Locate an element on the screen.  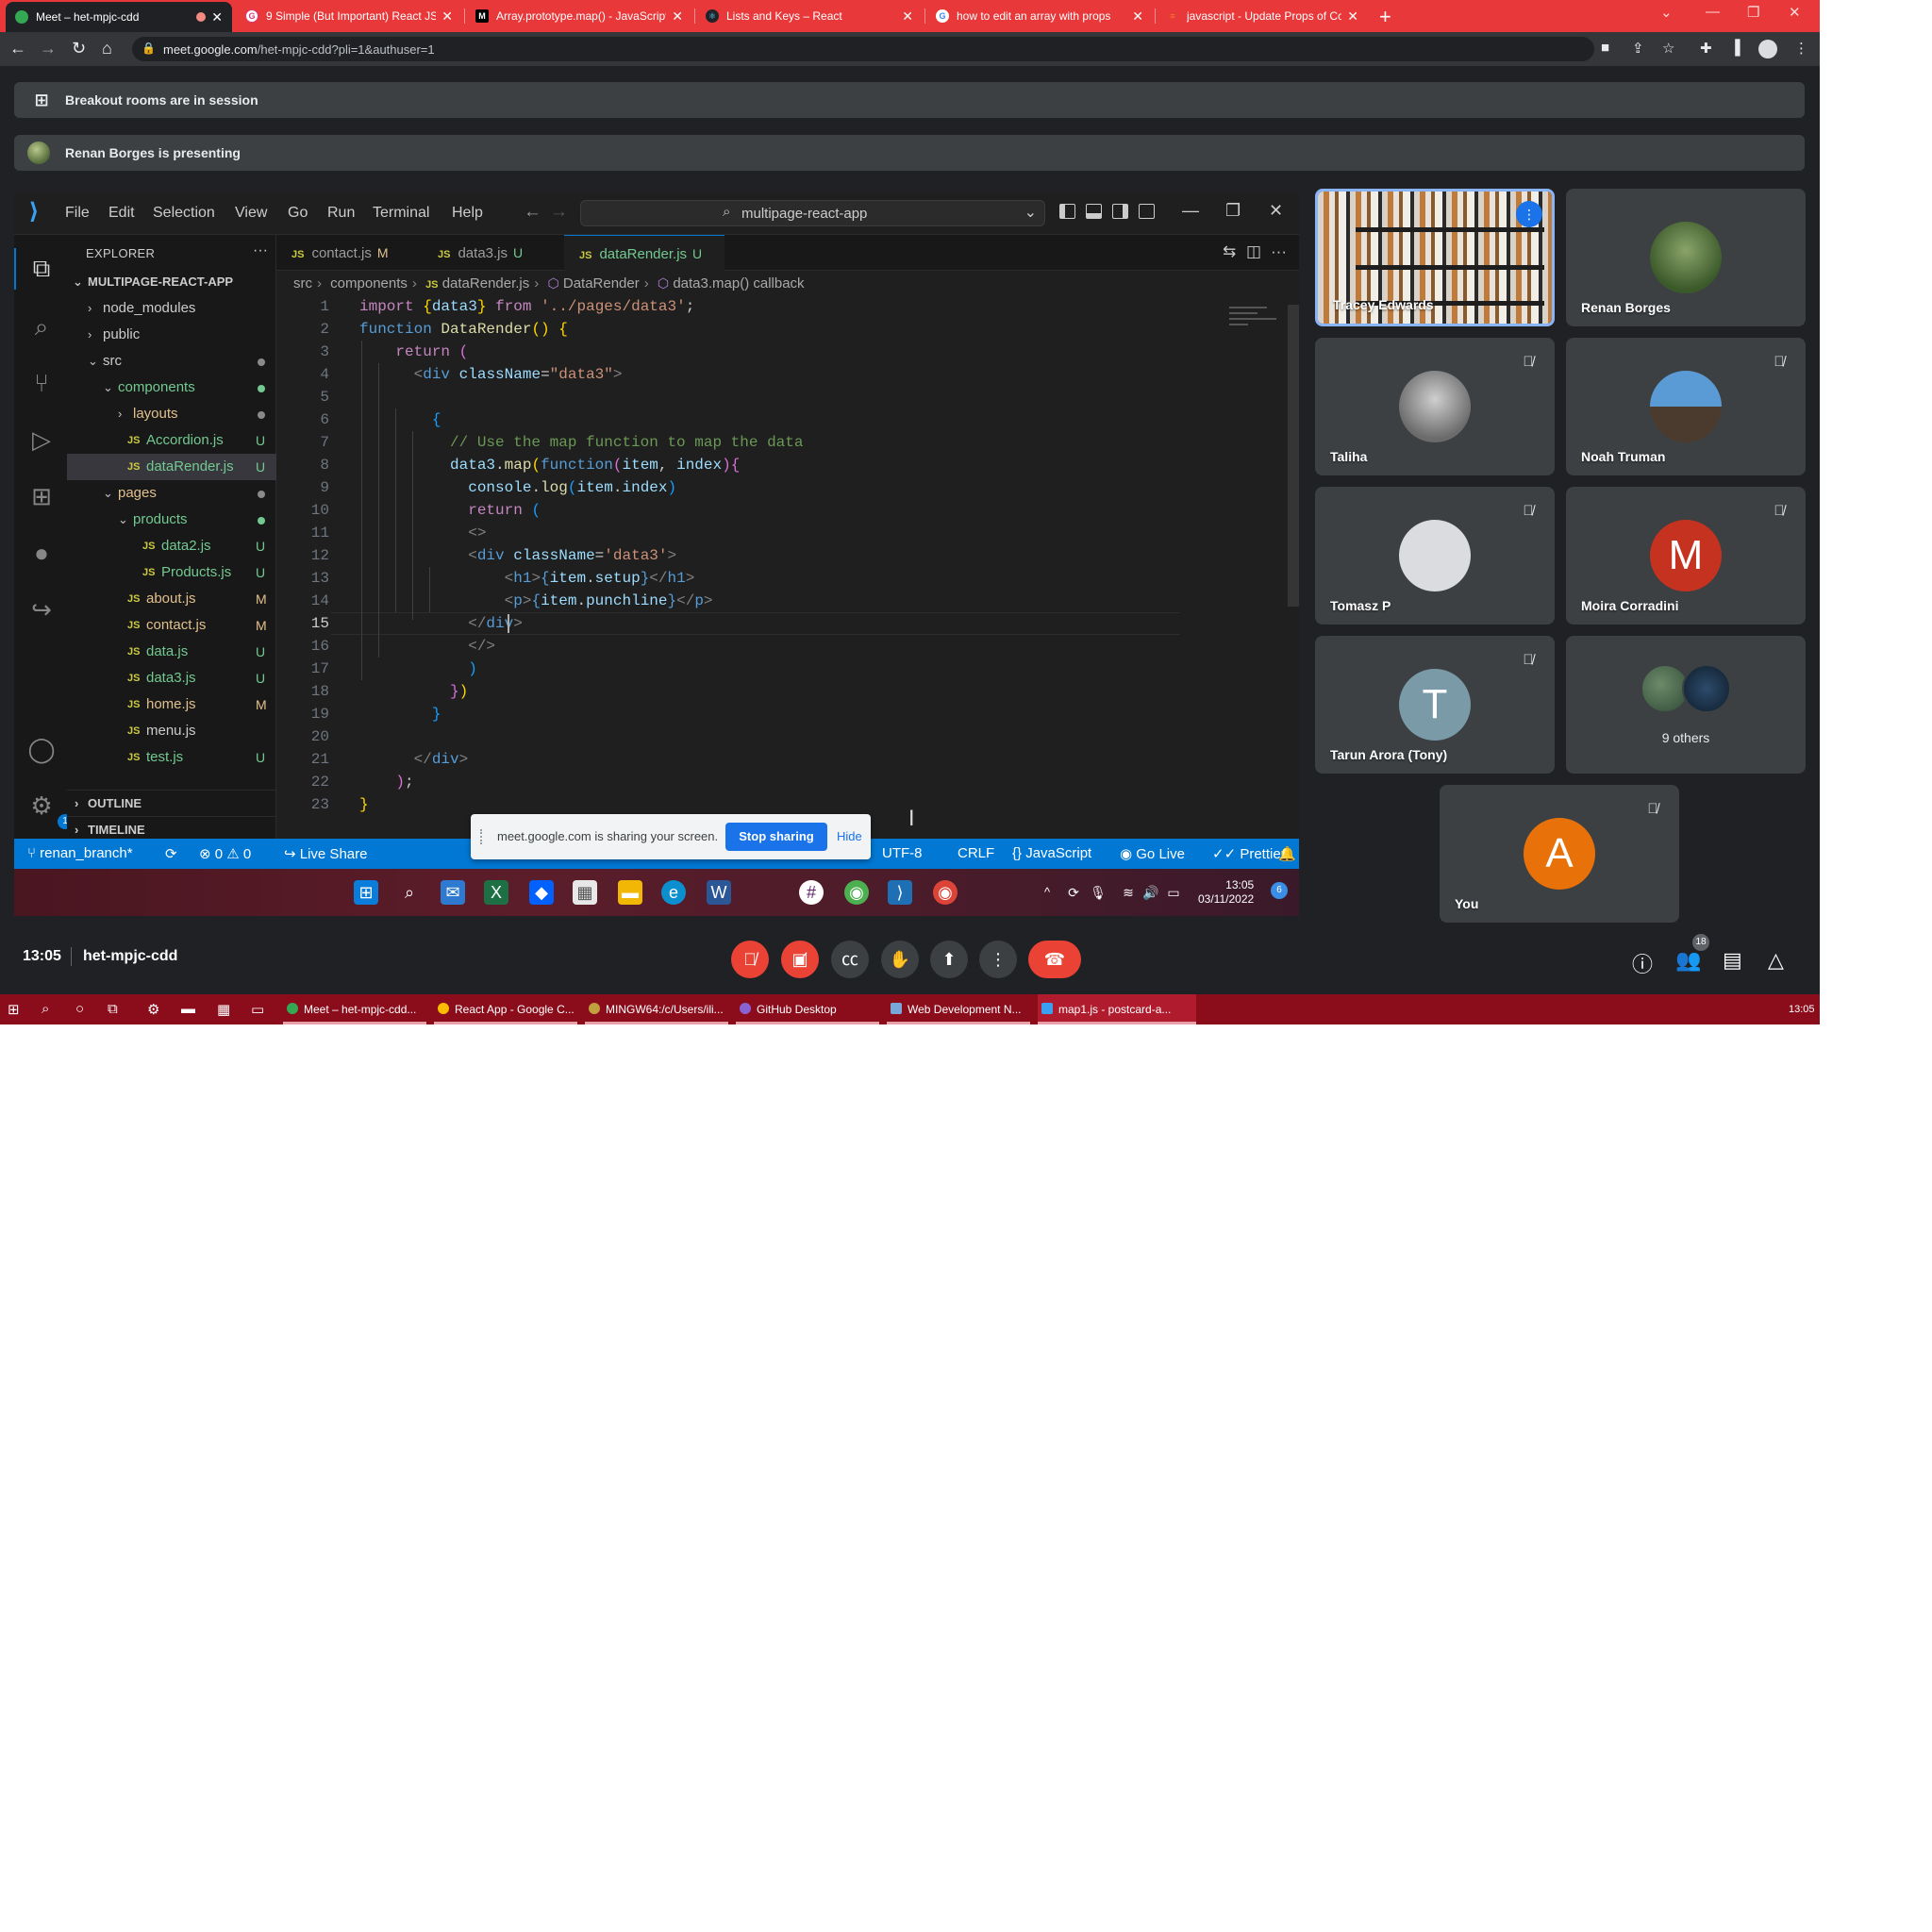
branch-status: ⑂ renan_branch* is located at coordinates (80, 853).